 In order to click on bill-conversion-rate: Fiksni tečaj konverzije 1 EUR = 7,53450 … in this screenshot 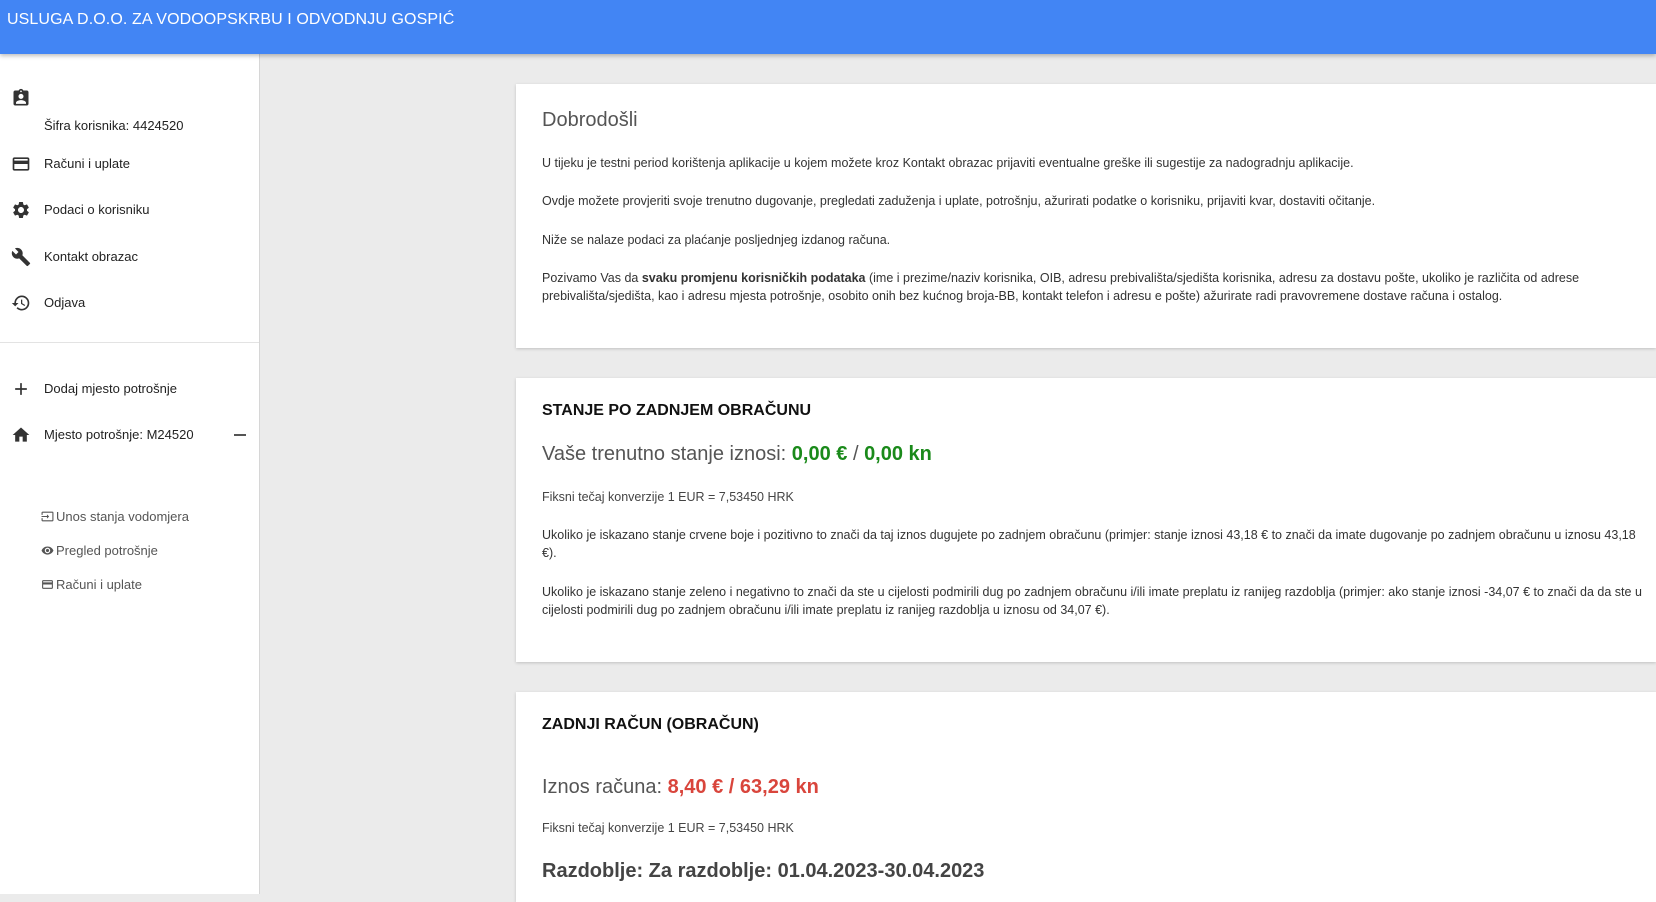, I will do `click(668, 828)`.